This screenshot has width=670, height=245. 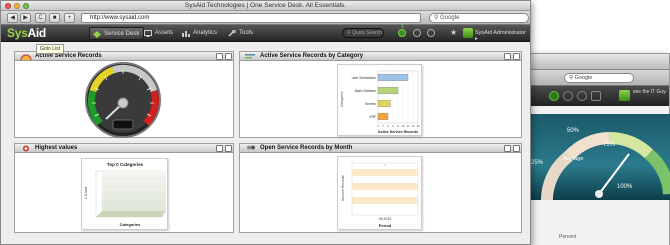 What do you see at coordinates (537, 163) in the screenshot?
I see `gauge-label-25: 25%` at bounding box center [537, 163].